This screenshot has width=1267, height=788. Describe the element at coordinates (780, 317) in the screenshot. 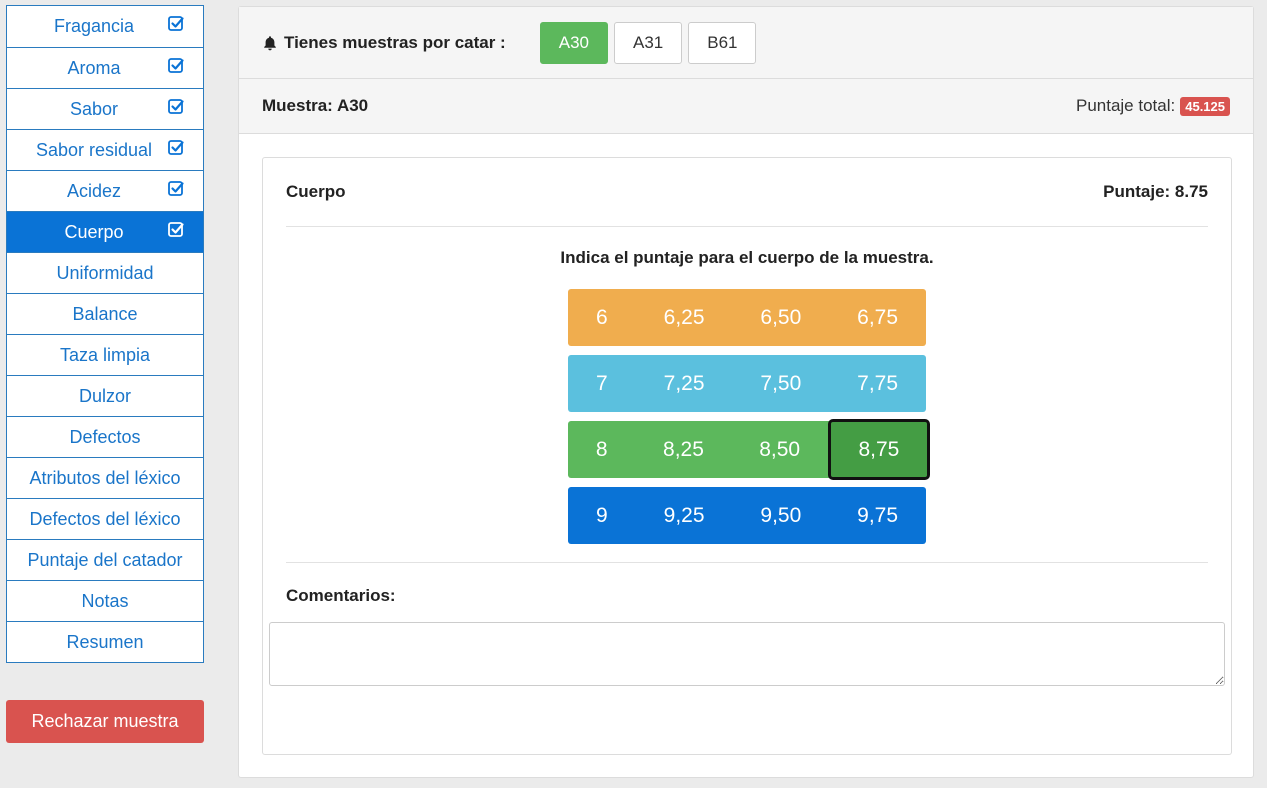

I see `score-option-6-50: 6,50` at that location.